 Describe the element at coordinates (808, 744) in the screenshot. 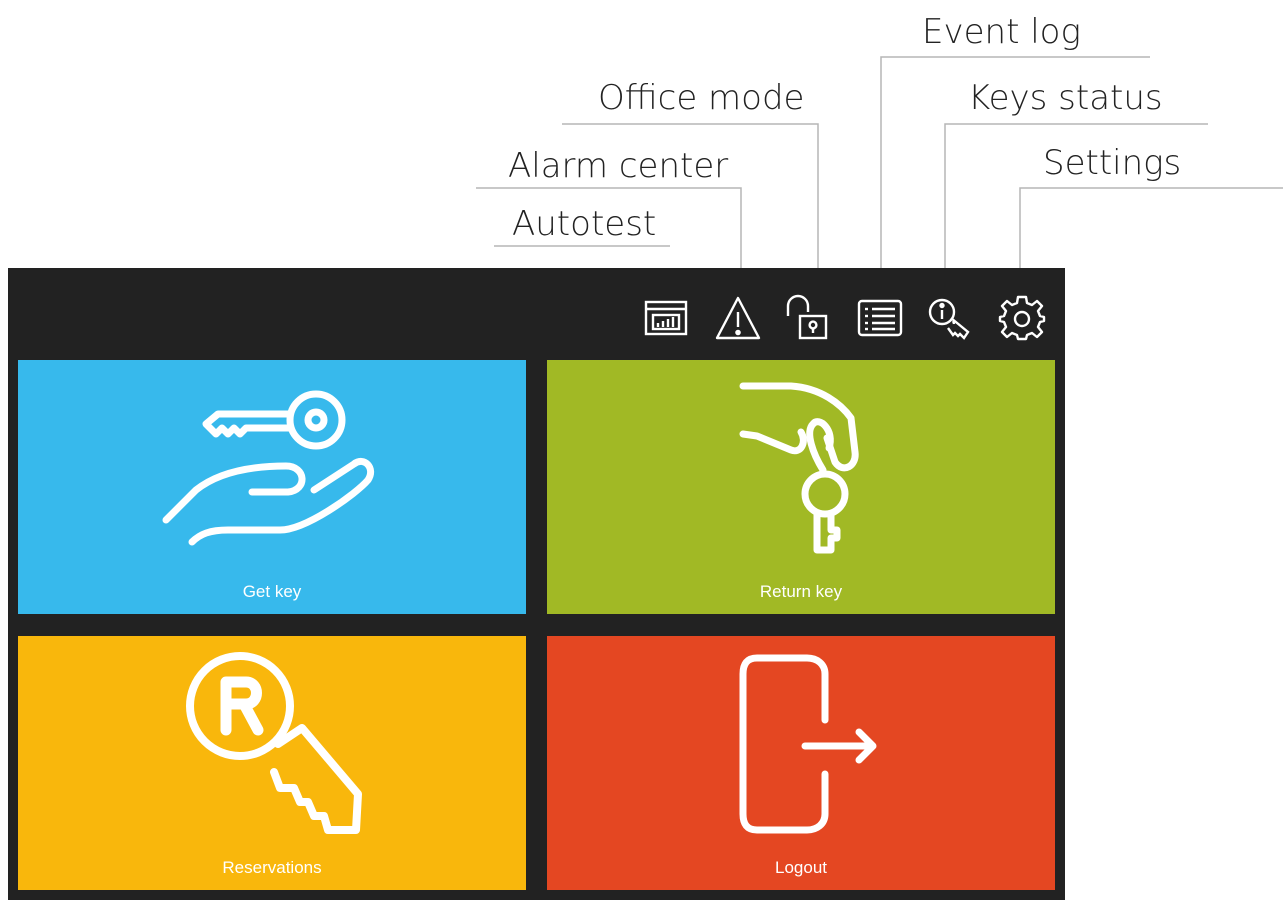

I see `logout-door-icon` at that location.